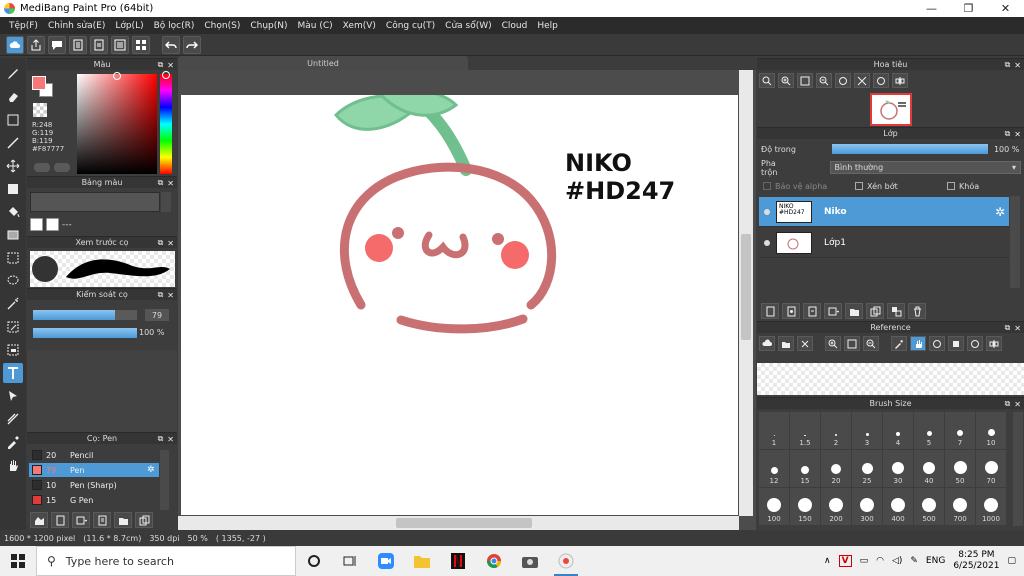 The width and height of the screenshot is (1024, 576). I want to click on maximize-button: ❐, so click(968, 8).